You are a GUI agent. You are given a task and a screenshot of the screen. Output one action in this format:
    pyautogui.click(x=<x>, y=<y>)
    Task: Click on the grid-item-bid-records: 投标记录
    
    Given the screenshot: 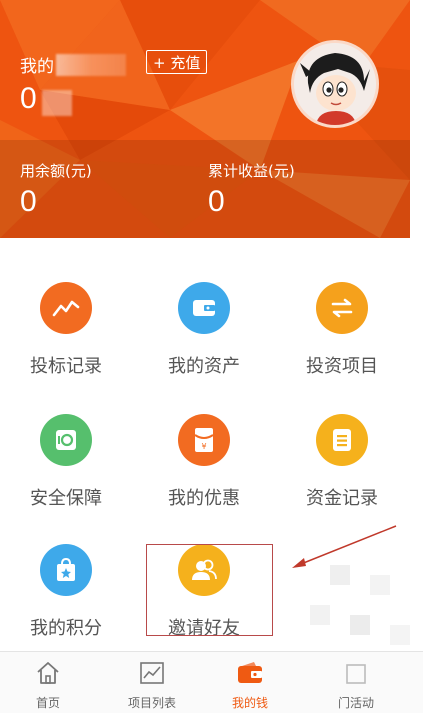 What is the action you would take?
    pyautogui.click(x=66, y=330)
    